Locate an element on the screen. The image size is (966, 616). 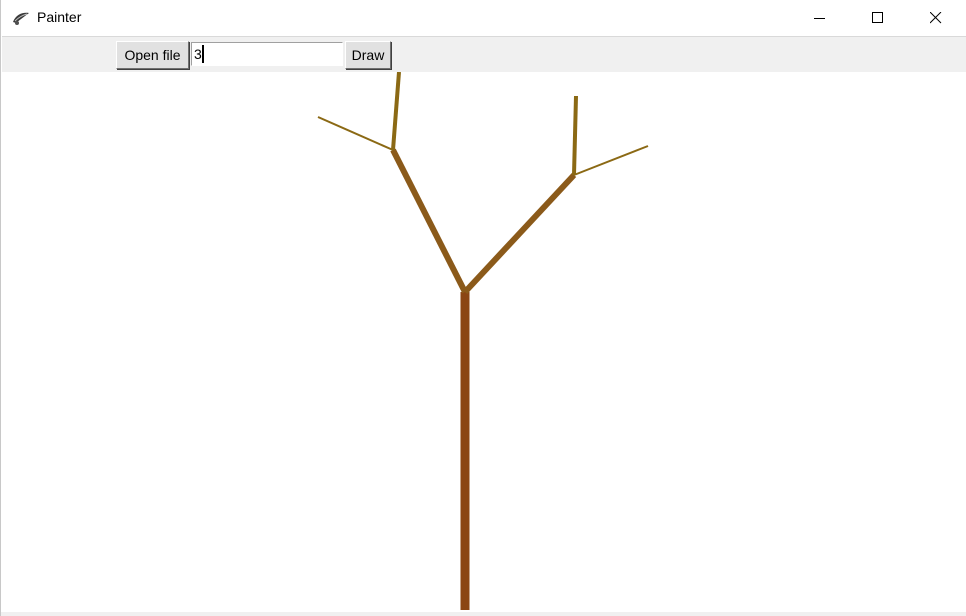
window-title: Painter is located at coordinates (59, 17).